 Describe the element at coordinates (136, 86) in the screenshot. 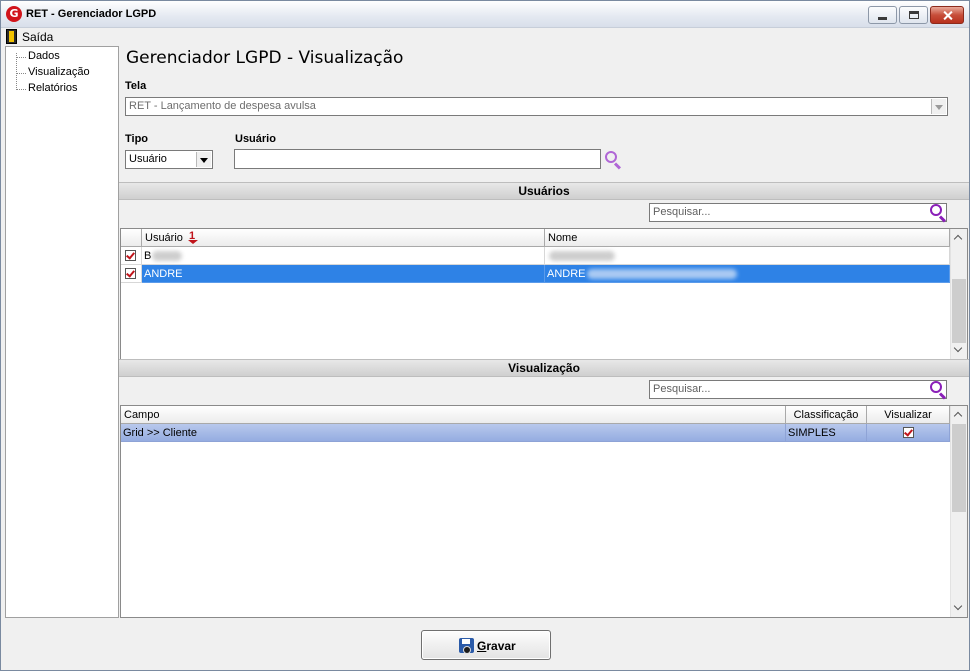

I see `tela-label: Tela` at that location.